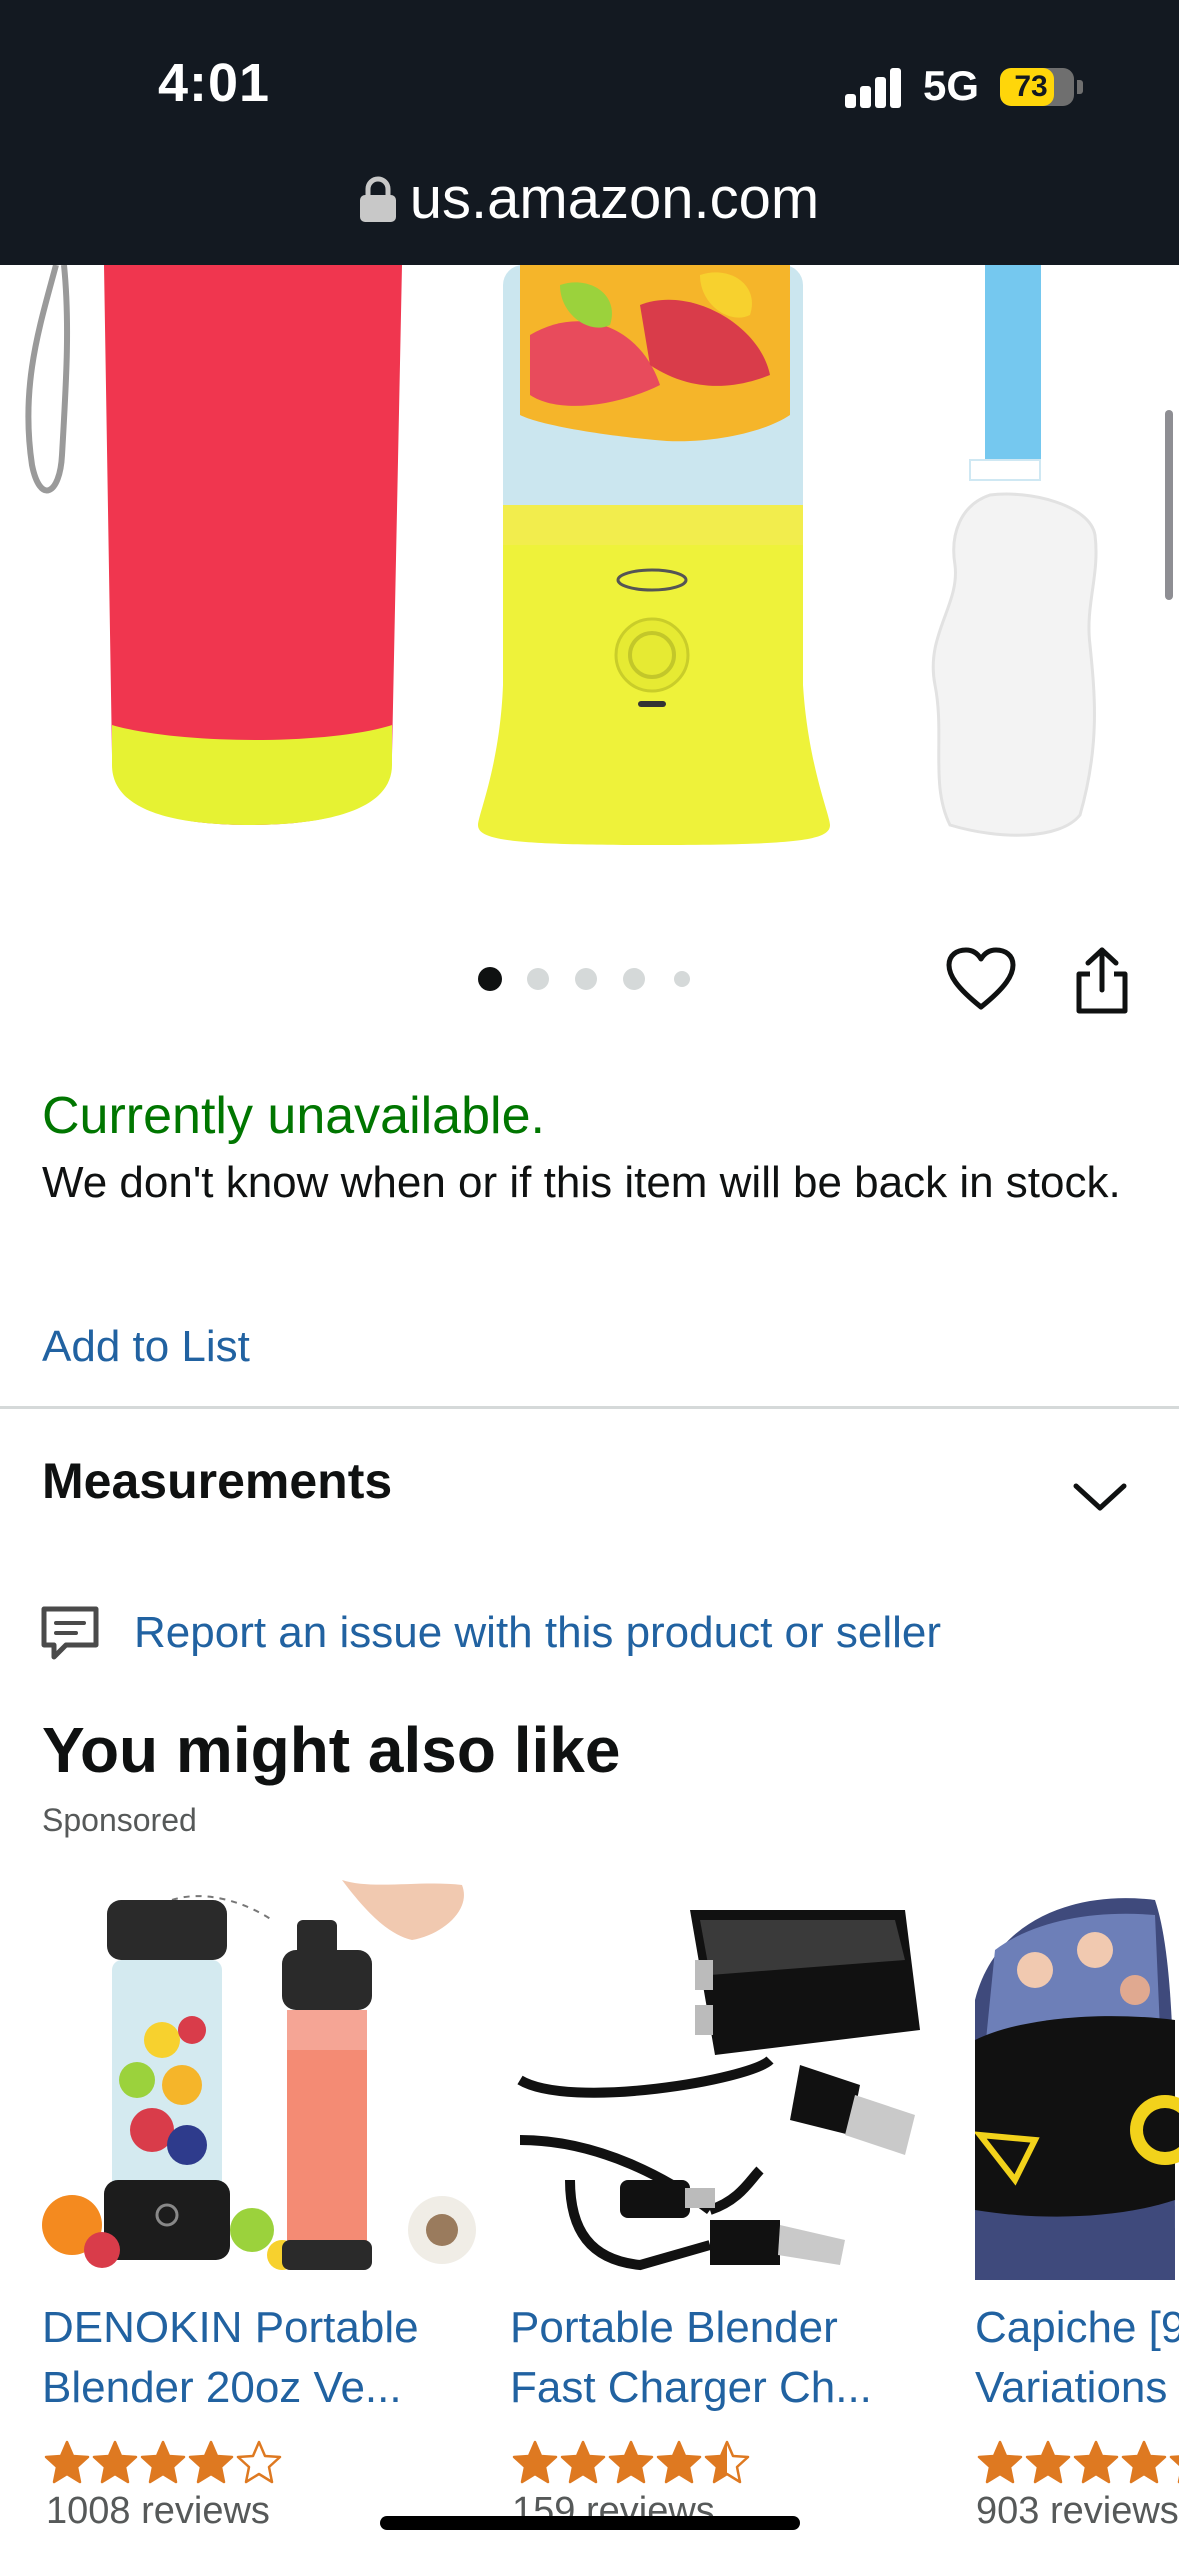  Describe the element at coordinates (1102, 981) in the screenshot. I see `share-icon` at that location.